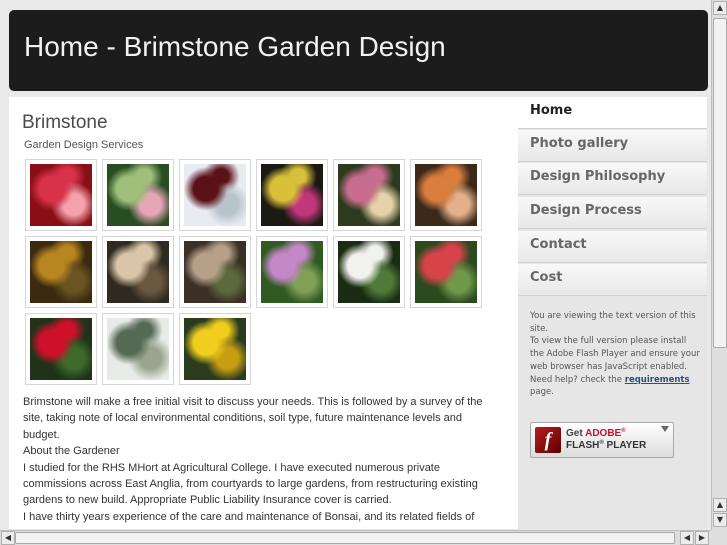 The image size is (727, 545). I want to click on photo-autumn-tree-icon, so click(61, 272).